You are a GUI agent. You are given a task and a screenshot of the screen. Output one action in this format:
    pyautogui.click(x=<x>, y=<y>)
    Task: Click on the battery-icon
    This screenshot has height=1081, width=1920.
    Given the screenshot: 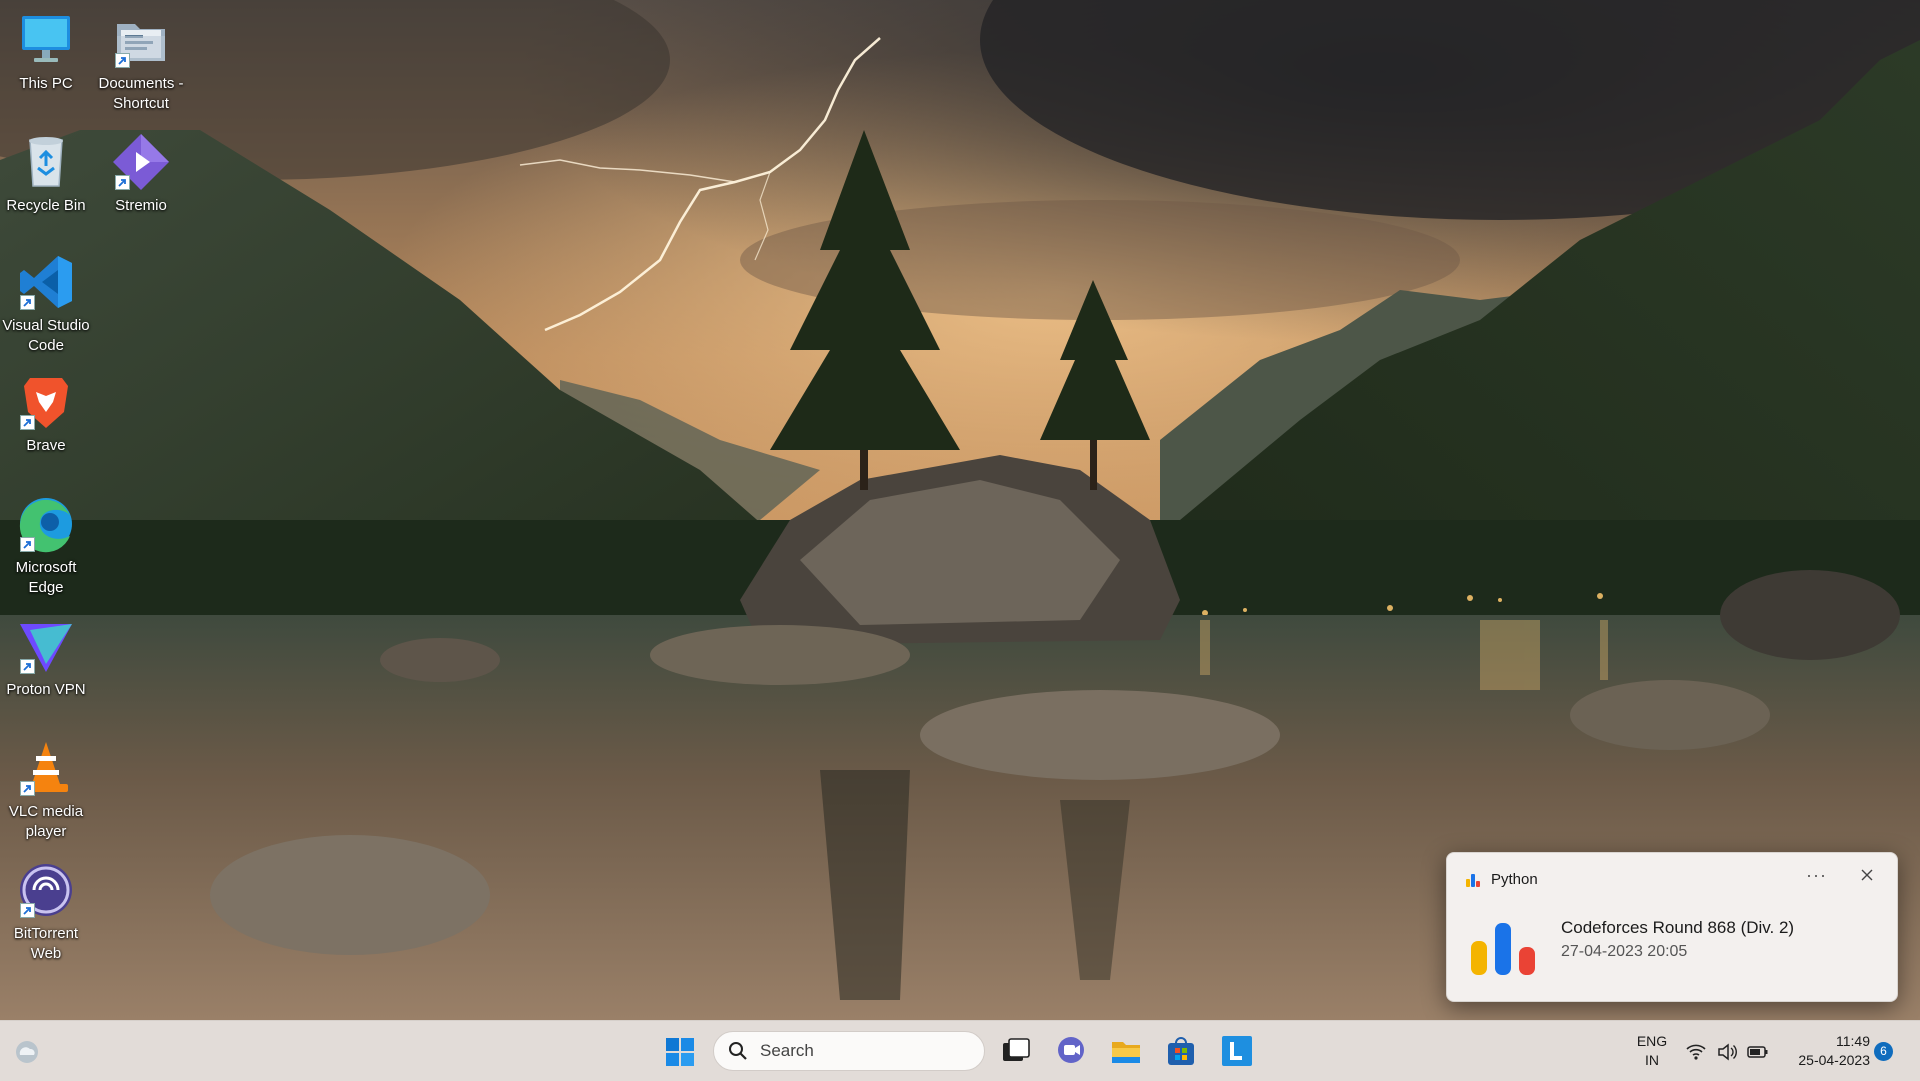 What is the action you would take?
    pyautogui.click(x=1757, y=1052)
    